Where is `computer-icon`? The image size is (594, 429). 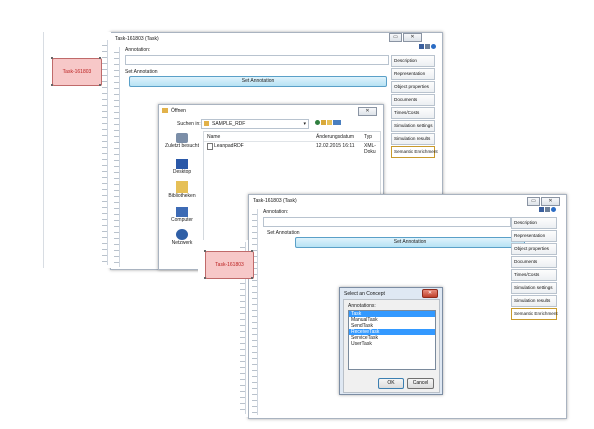
computer-icon is located at coordinates (182, 212).